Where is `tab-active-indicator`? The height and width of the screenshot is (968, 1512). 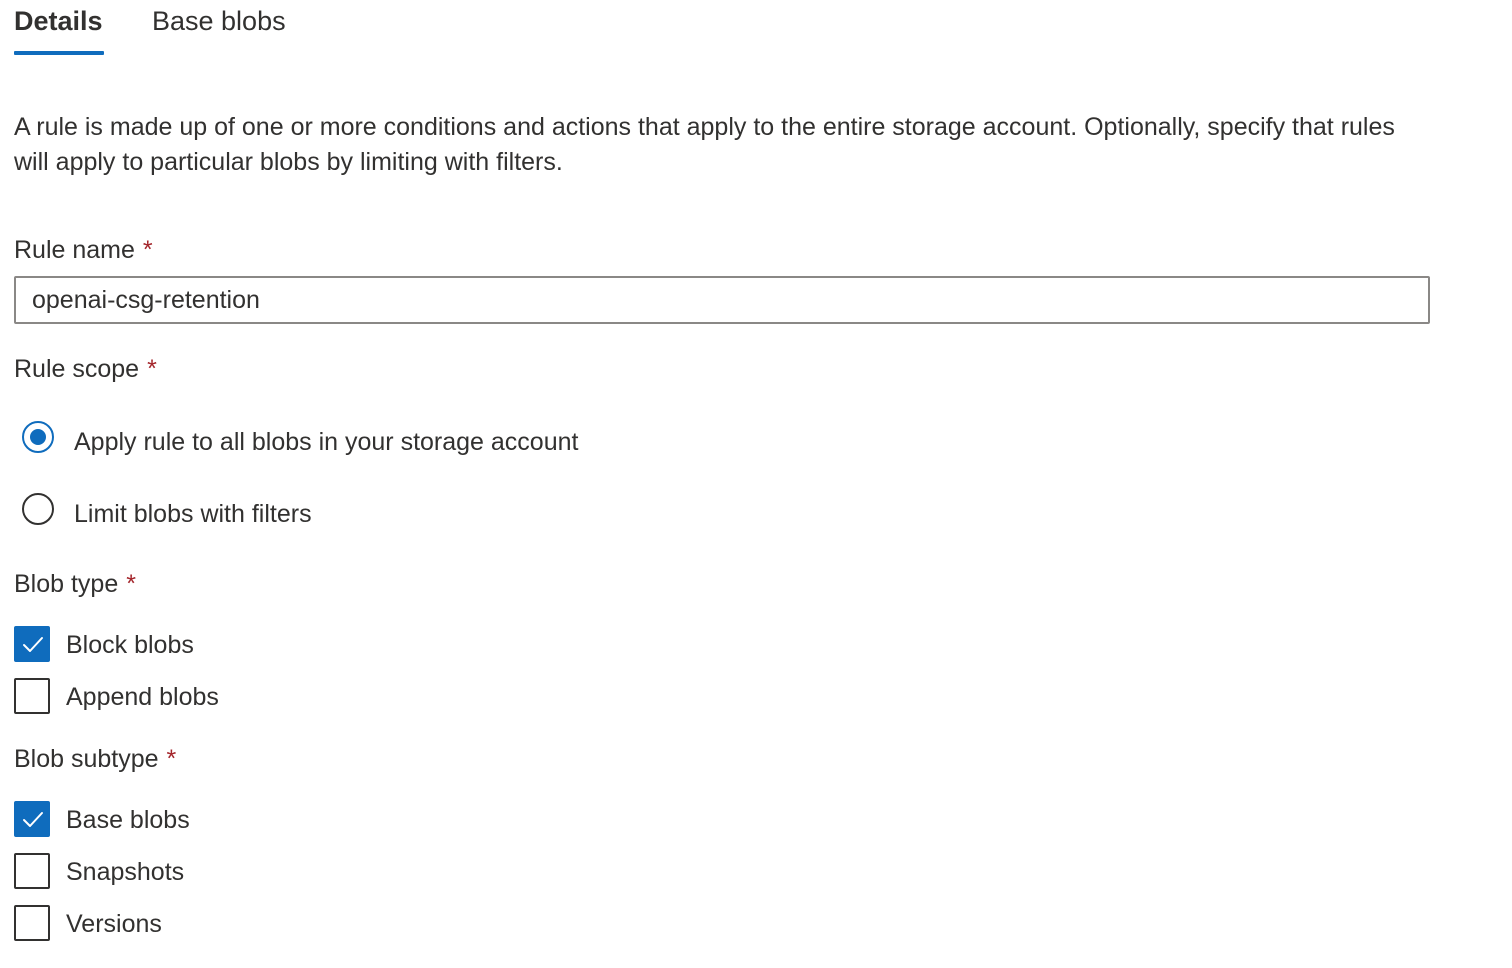
tab-active-indicator is located at coordinates (59, 53).